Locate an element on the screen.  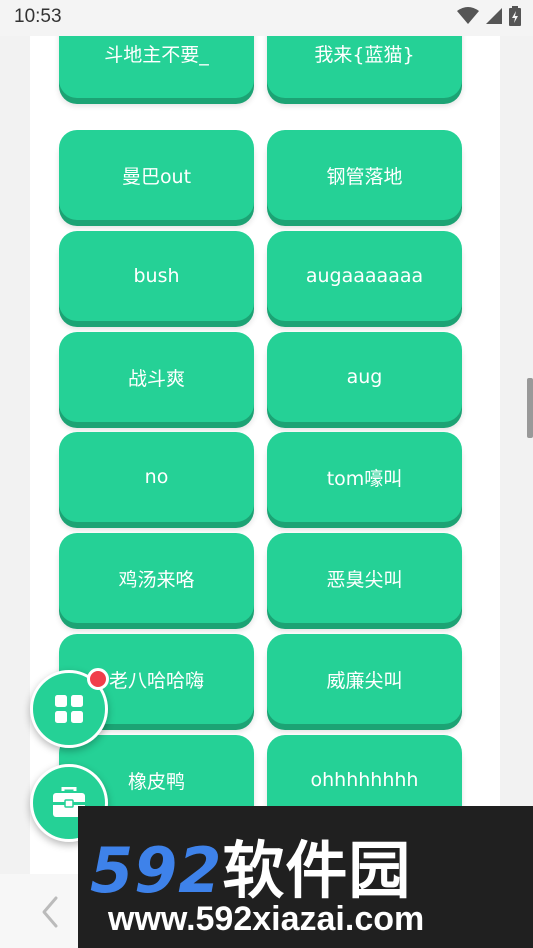
sound-button: 恶臭尖叫 is located at coordinates (364, 578).